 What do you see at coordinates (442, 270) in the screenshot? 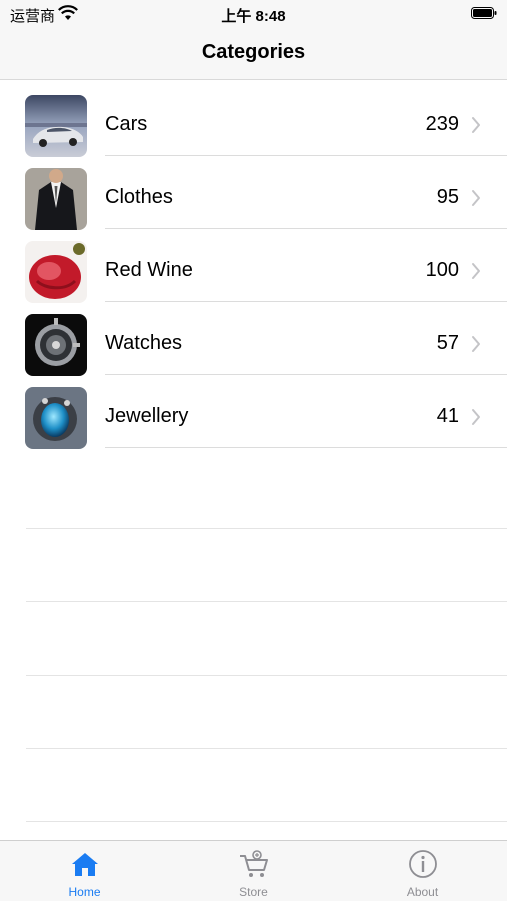
I see `category-count: 100` at bounding box center [442, 270].